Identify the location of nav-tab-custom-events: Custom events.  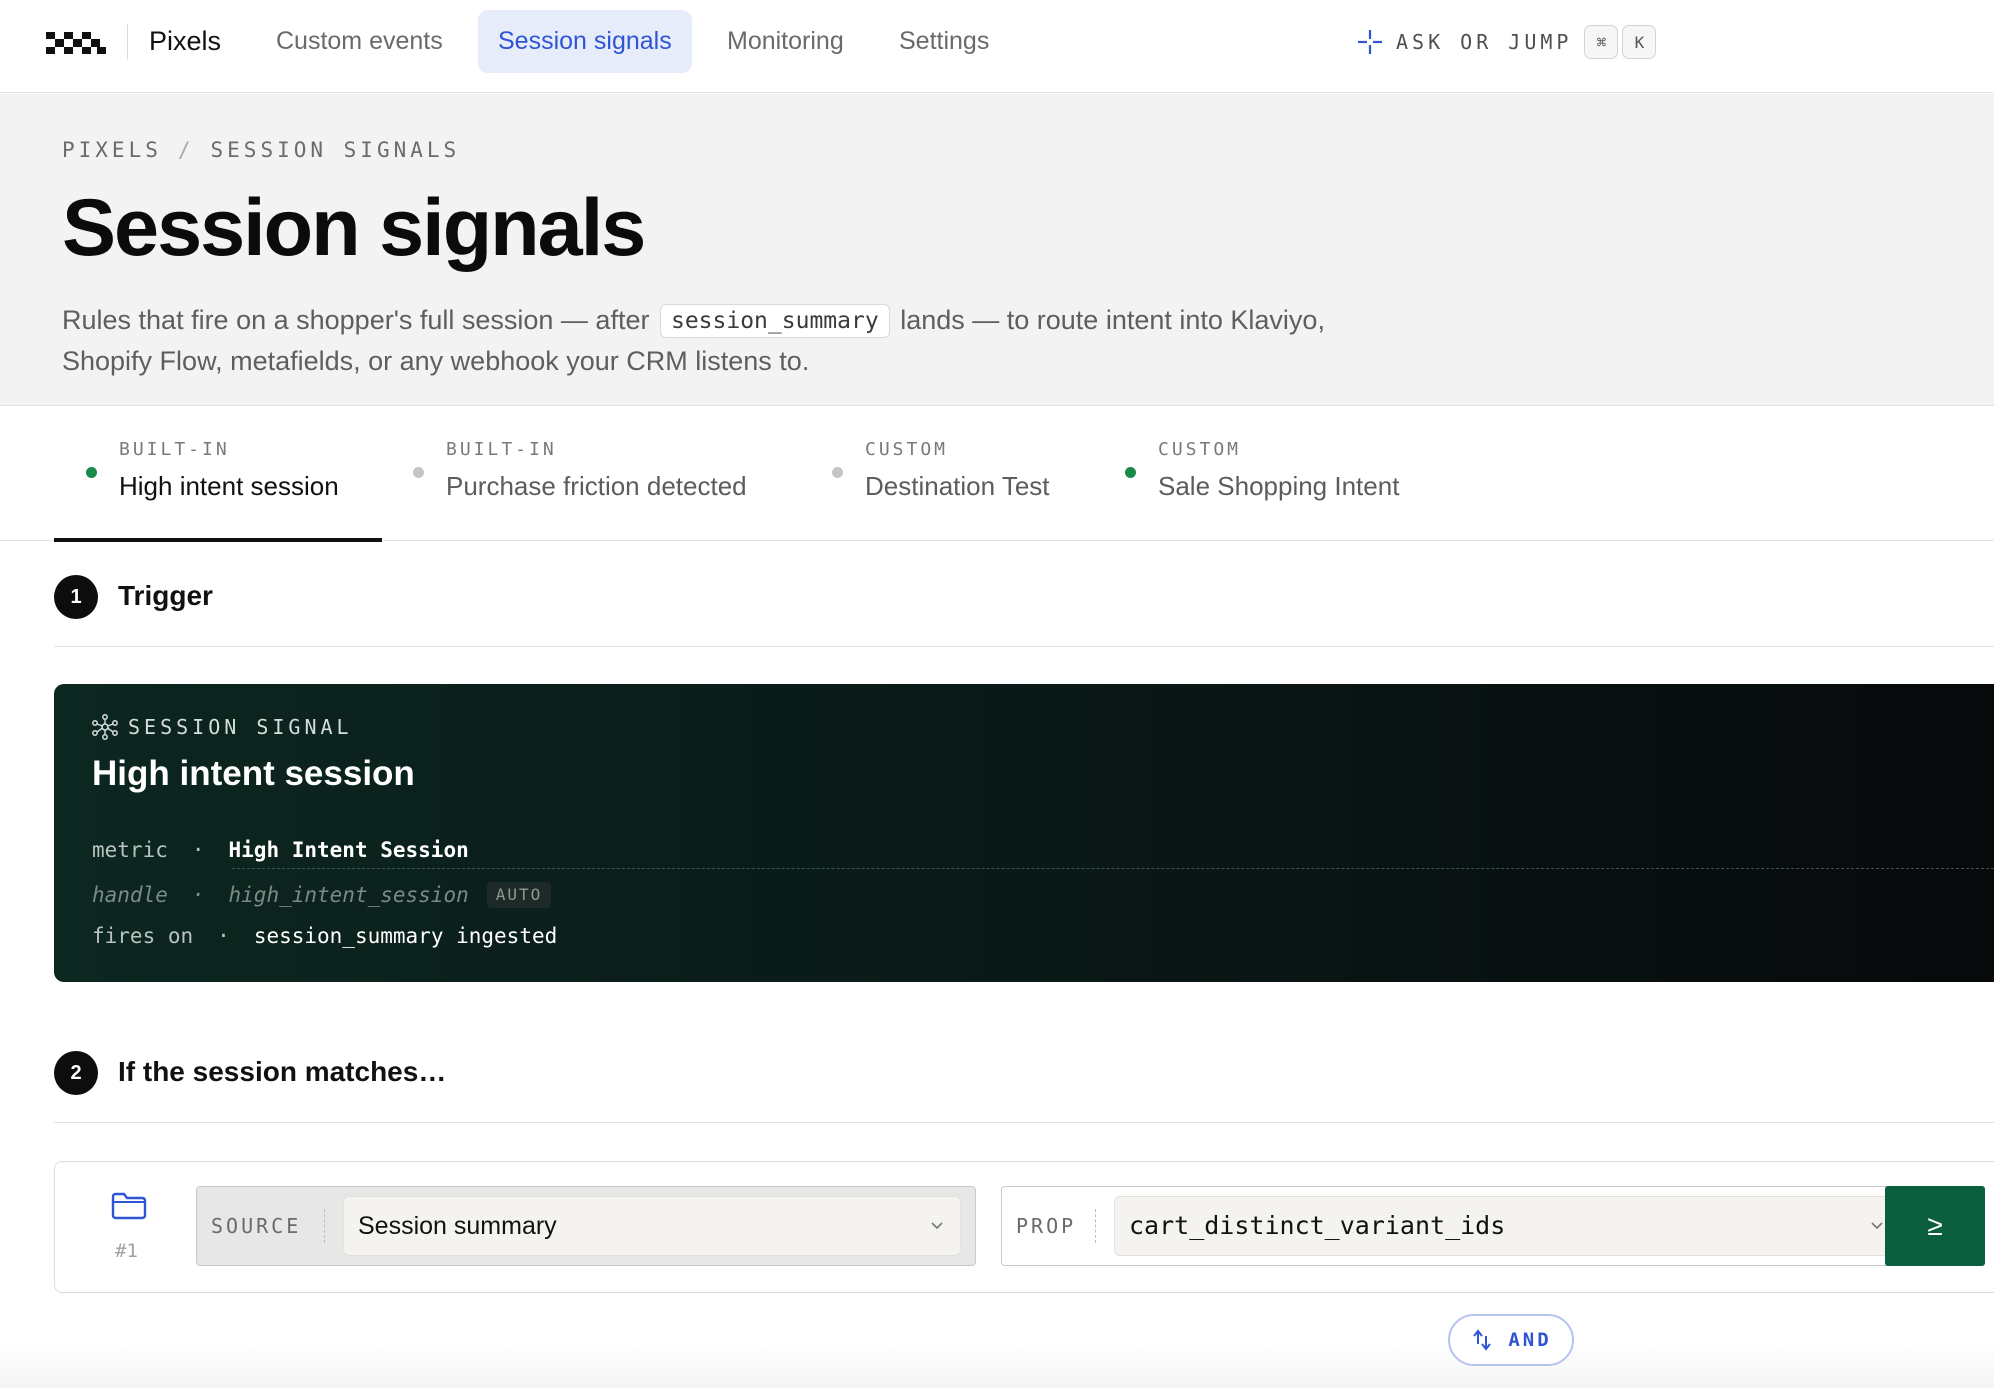
(359, 41).